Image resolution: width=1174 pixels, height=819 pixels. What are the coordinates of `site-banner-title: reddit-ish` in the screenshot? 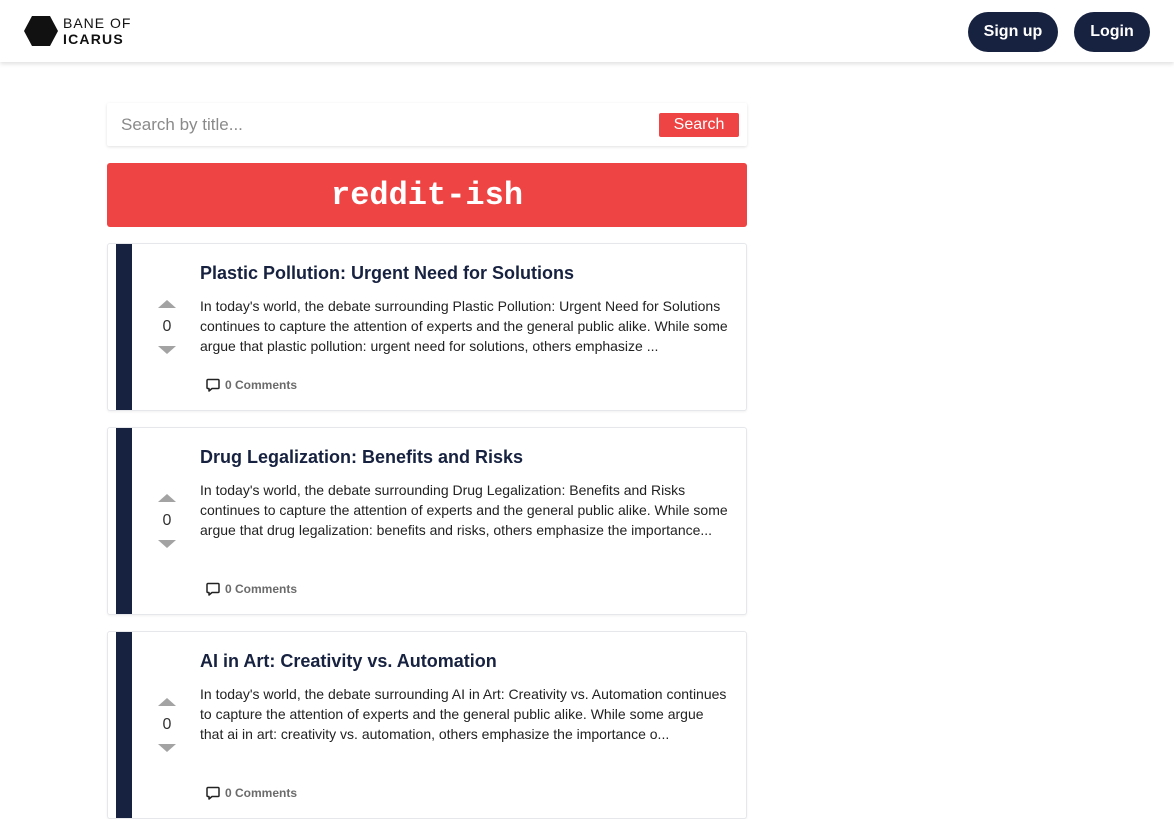 It's located at (427, 195).